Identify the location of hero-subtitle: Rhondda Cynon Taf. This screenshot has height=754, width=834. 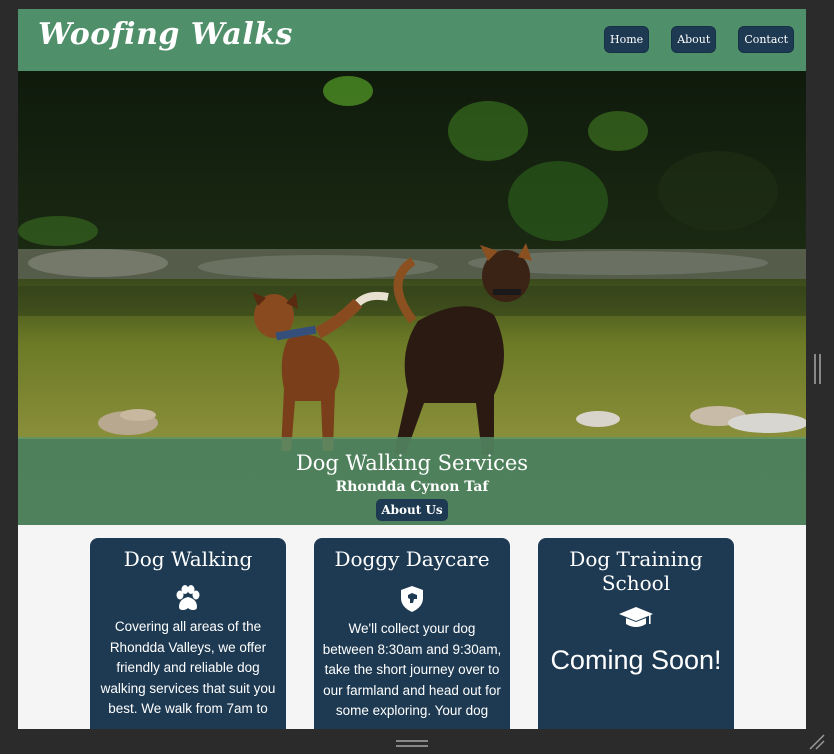
(412, 487).